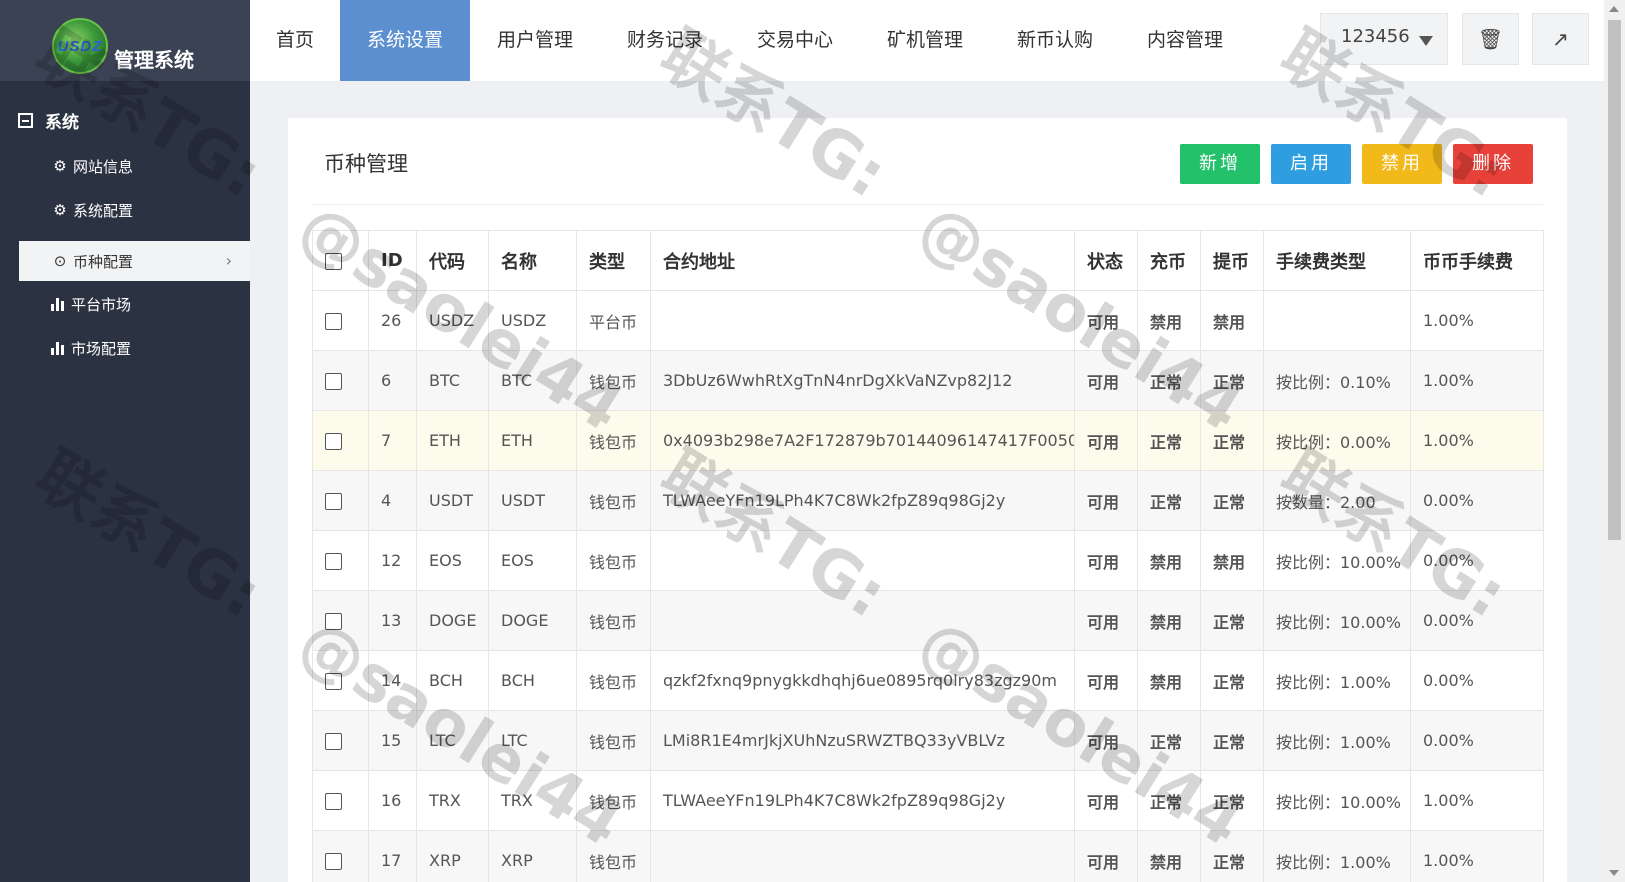 The image size is (1625, 882). What do you see at coordinates (60, 210) in the screenshot?
I see `gear-icon: ⚙` at bounding box center [60, 210].